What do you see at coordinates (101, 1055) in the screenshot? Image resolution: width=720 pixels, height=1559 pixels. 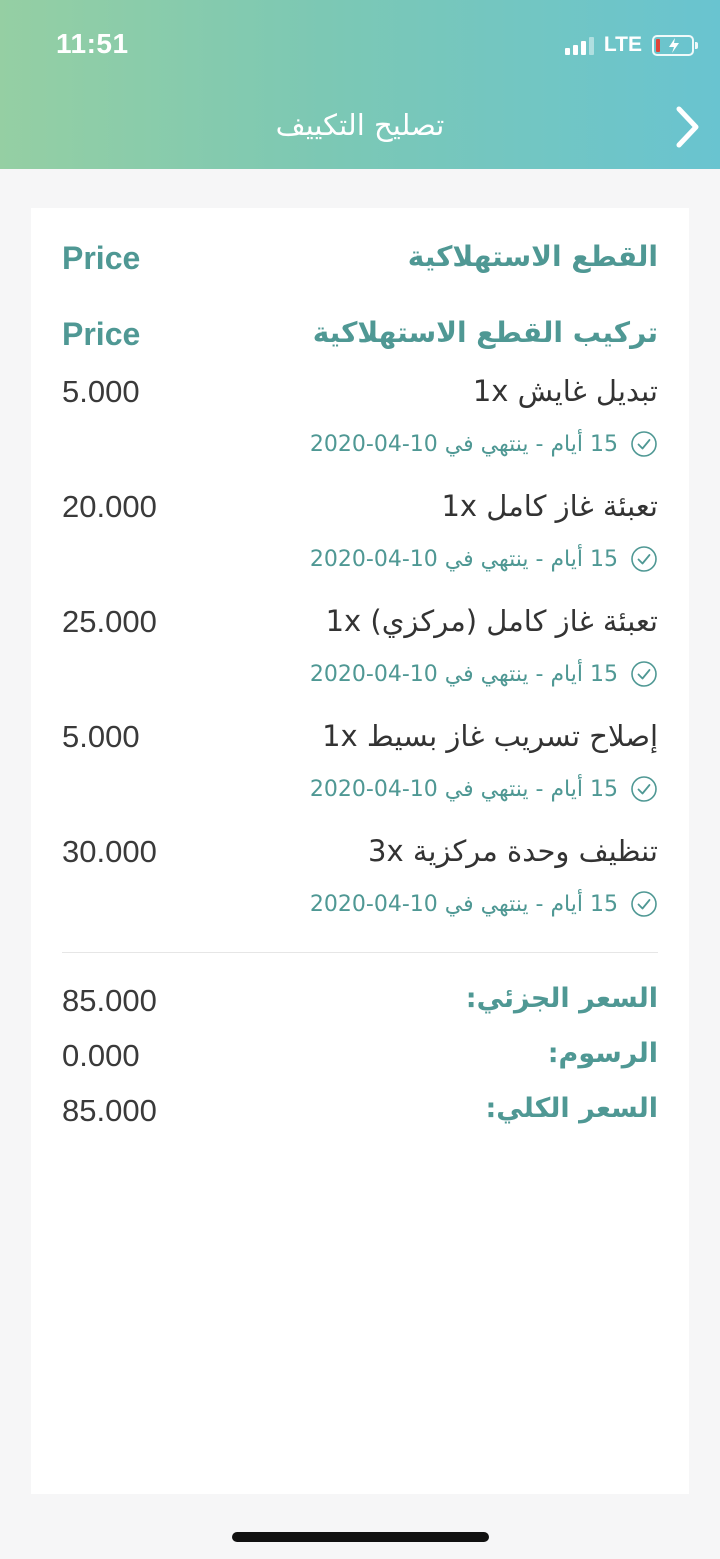 I see `fees-value: 0.000` at bounding box center [101, 1055].